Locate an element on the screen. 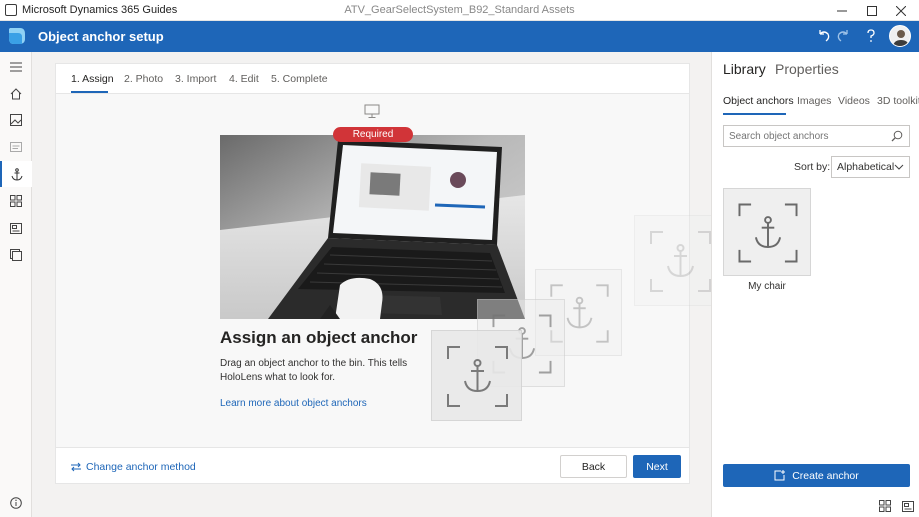 The width and height of the screenshot is (919, 517). drag-ghost-anchor is located at coordinates (476, 375).